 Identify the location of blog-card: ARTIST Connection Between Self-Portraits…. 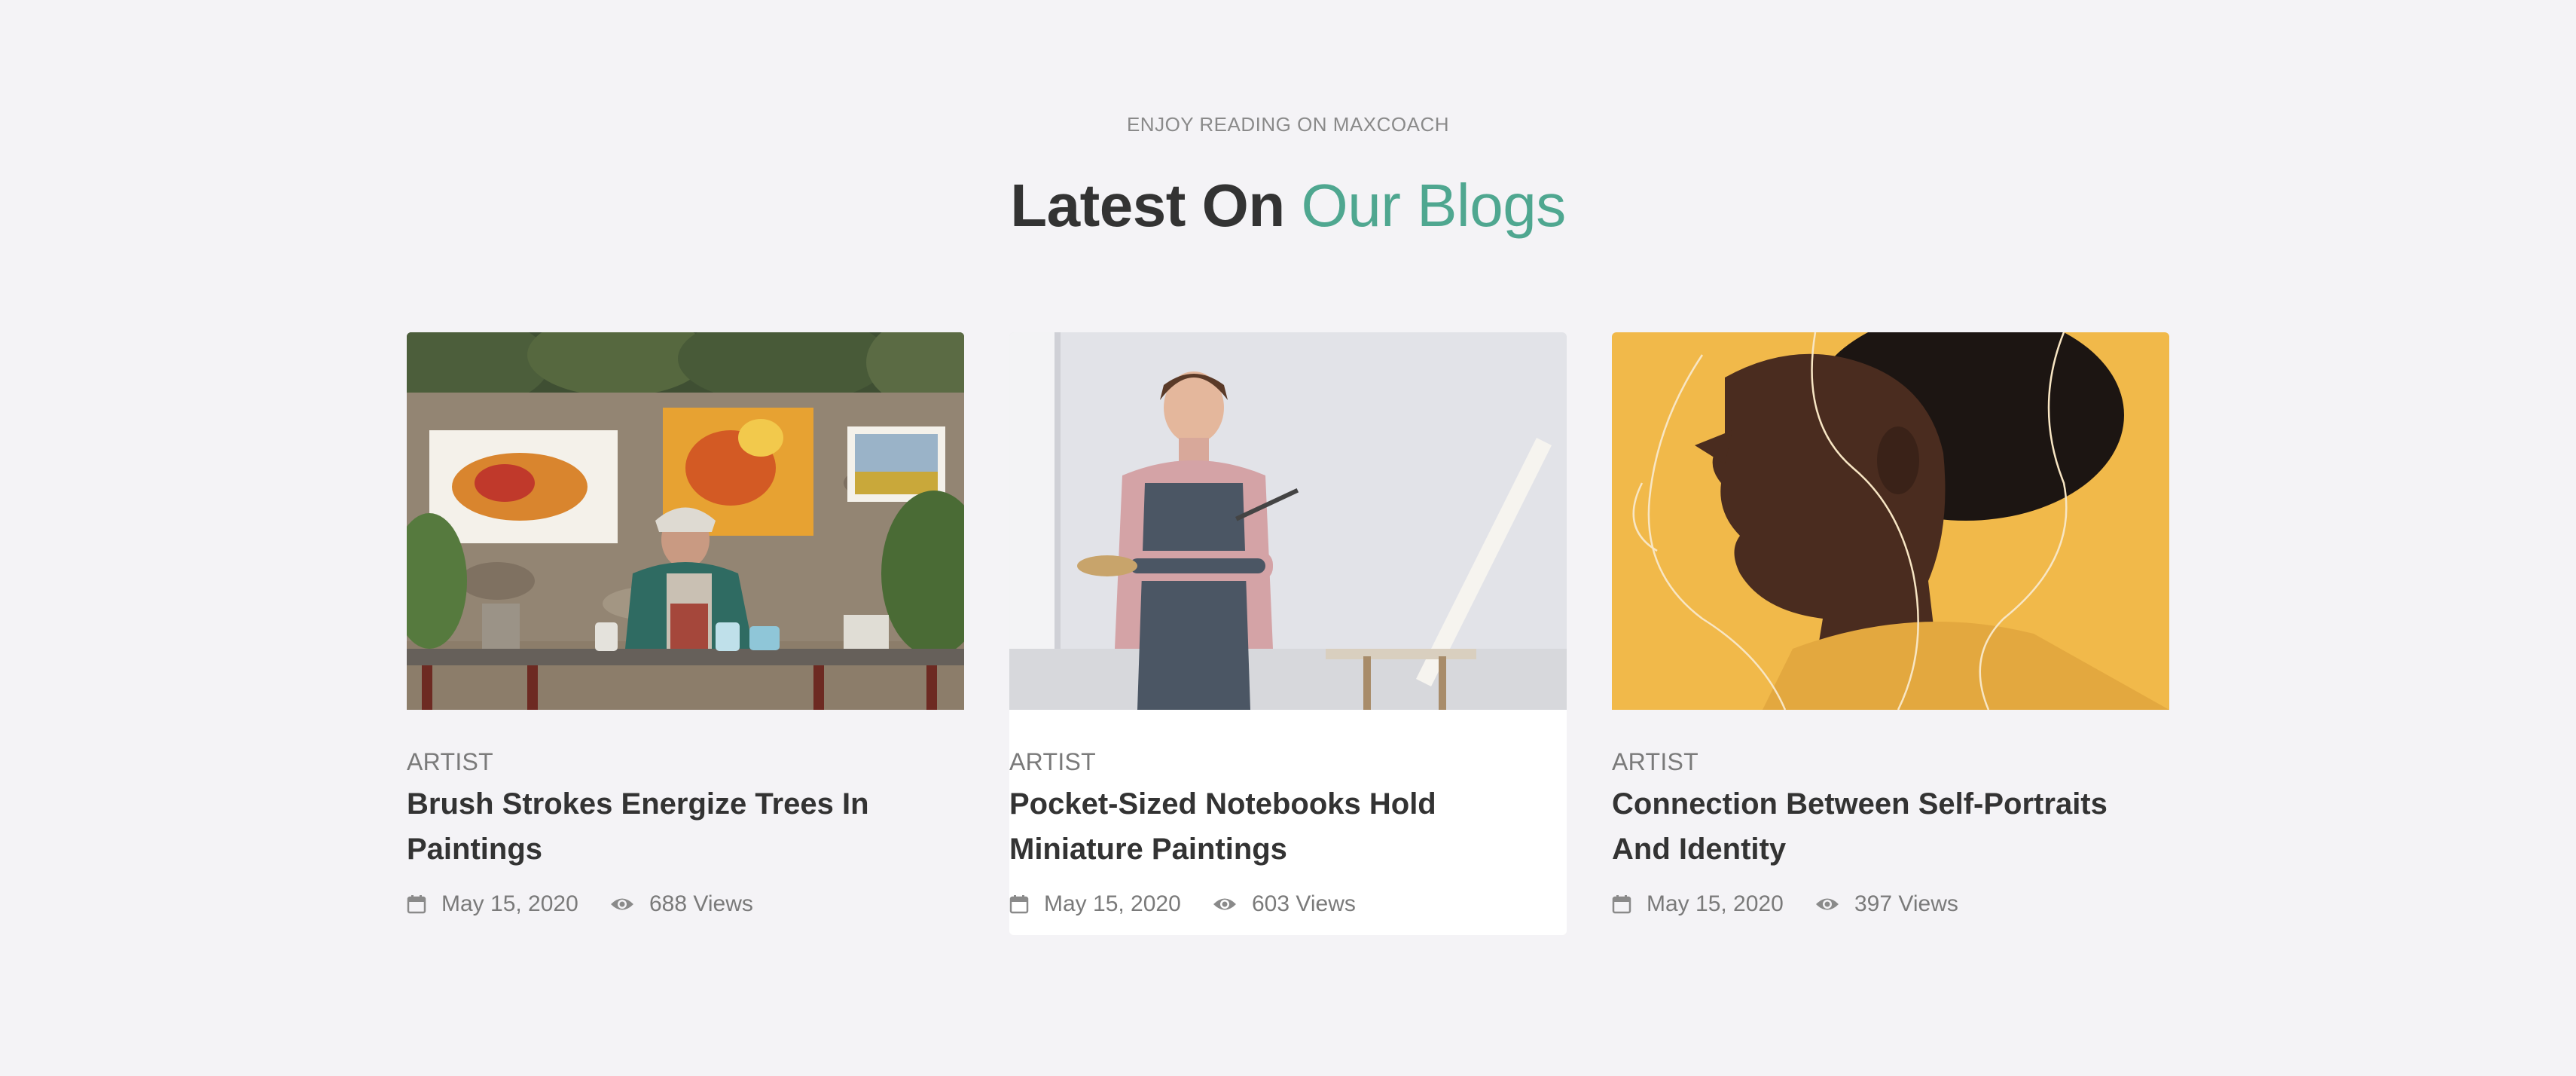
(1891, 633).